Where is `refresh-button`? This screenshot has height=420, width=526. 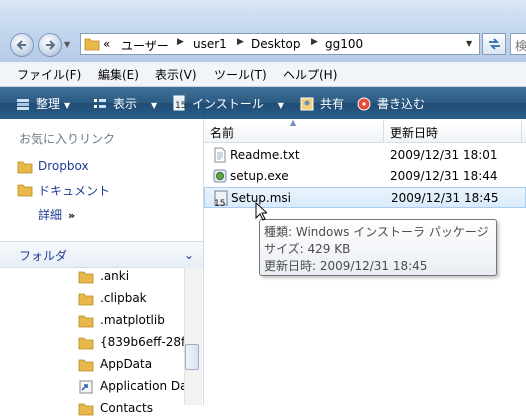 refresh-button is located at coordinates (494, 44).